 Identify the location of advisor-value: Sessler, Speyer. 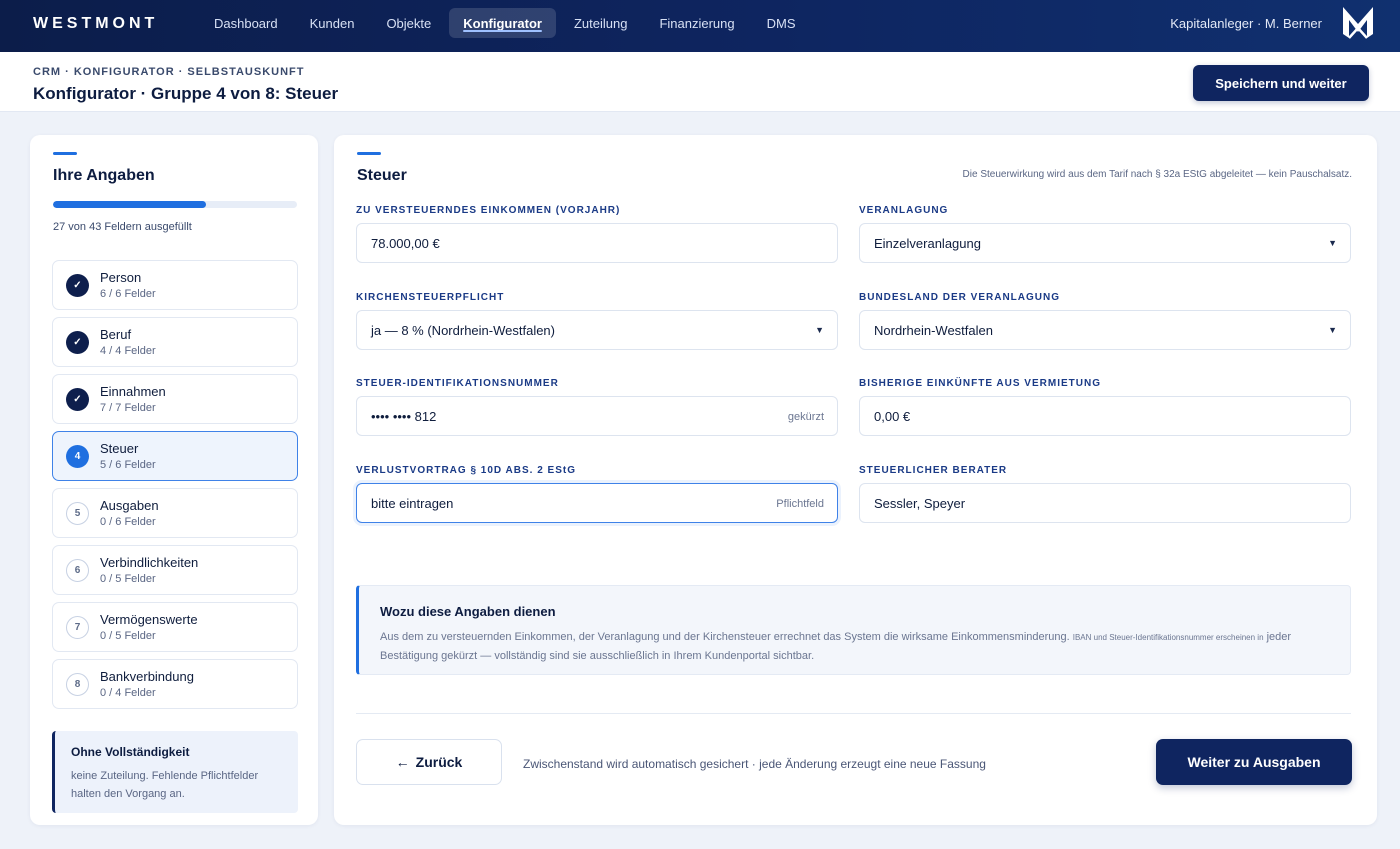
(920, 503).